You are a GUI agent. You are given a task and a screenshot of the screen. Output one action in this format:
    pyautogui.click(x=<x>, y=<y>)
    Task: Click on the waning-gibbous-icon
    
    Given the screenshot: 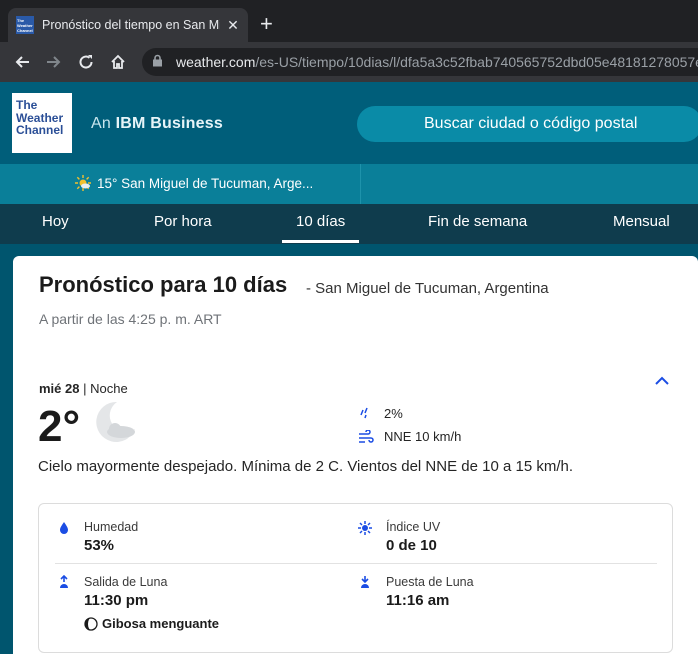 What is the action you would take?
    pyautogui.click(x=91, y=623)
    